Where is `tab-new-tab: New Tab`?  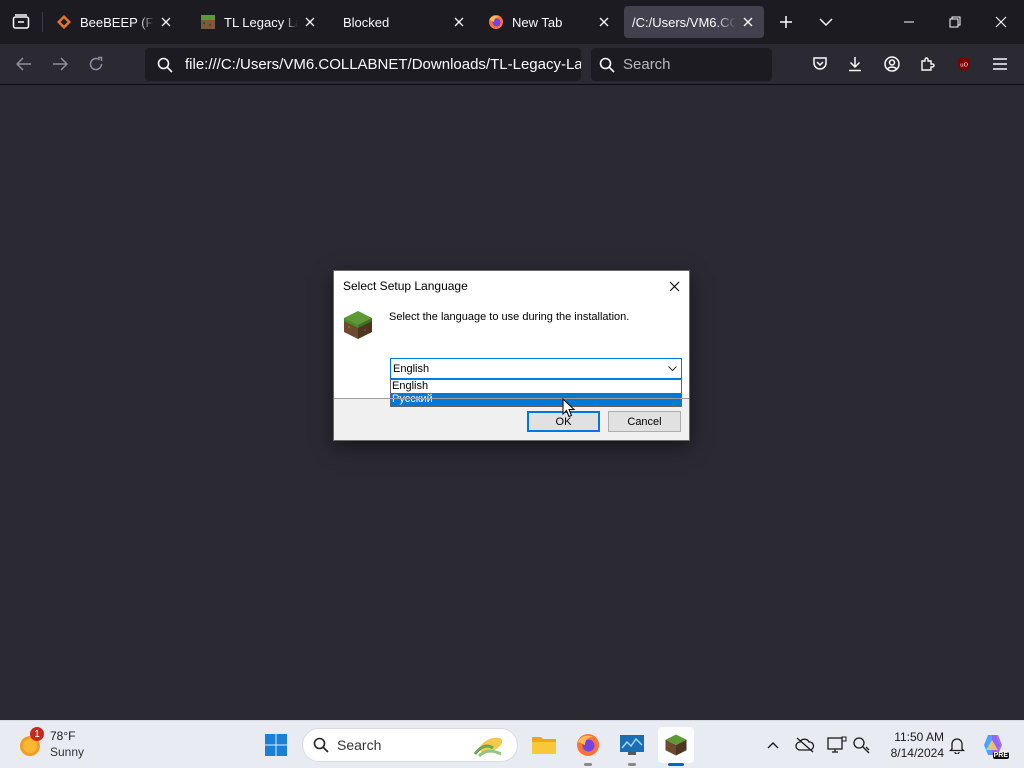 tab-new-tab: New Tab is located at coordinates (550, 22).